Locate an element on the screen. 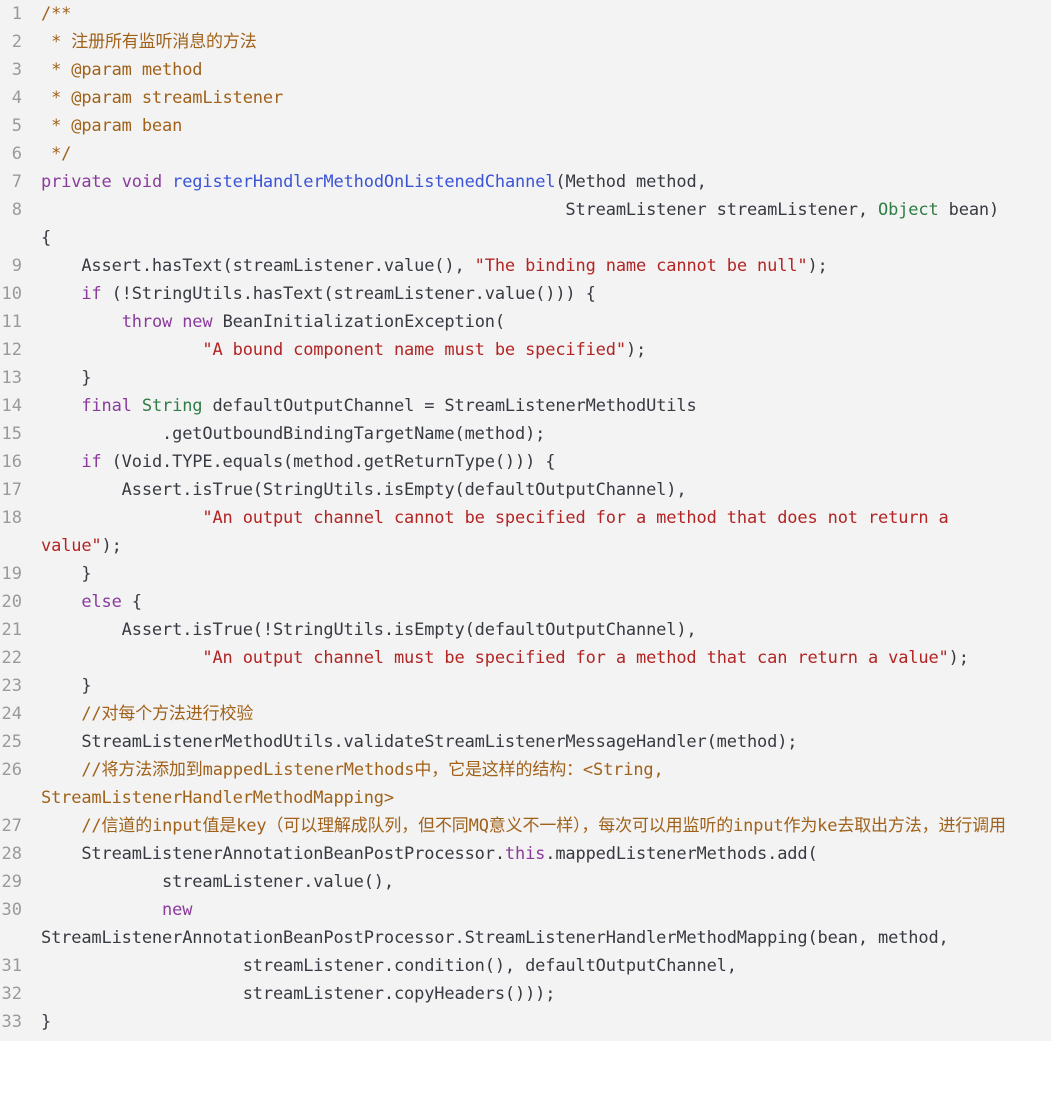 This screenshot has height=1108, width=1051. code-line: 32 streamListener.copyHeaders())); is located at coordinates (525, 994).